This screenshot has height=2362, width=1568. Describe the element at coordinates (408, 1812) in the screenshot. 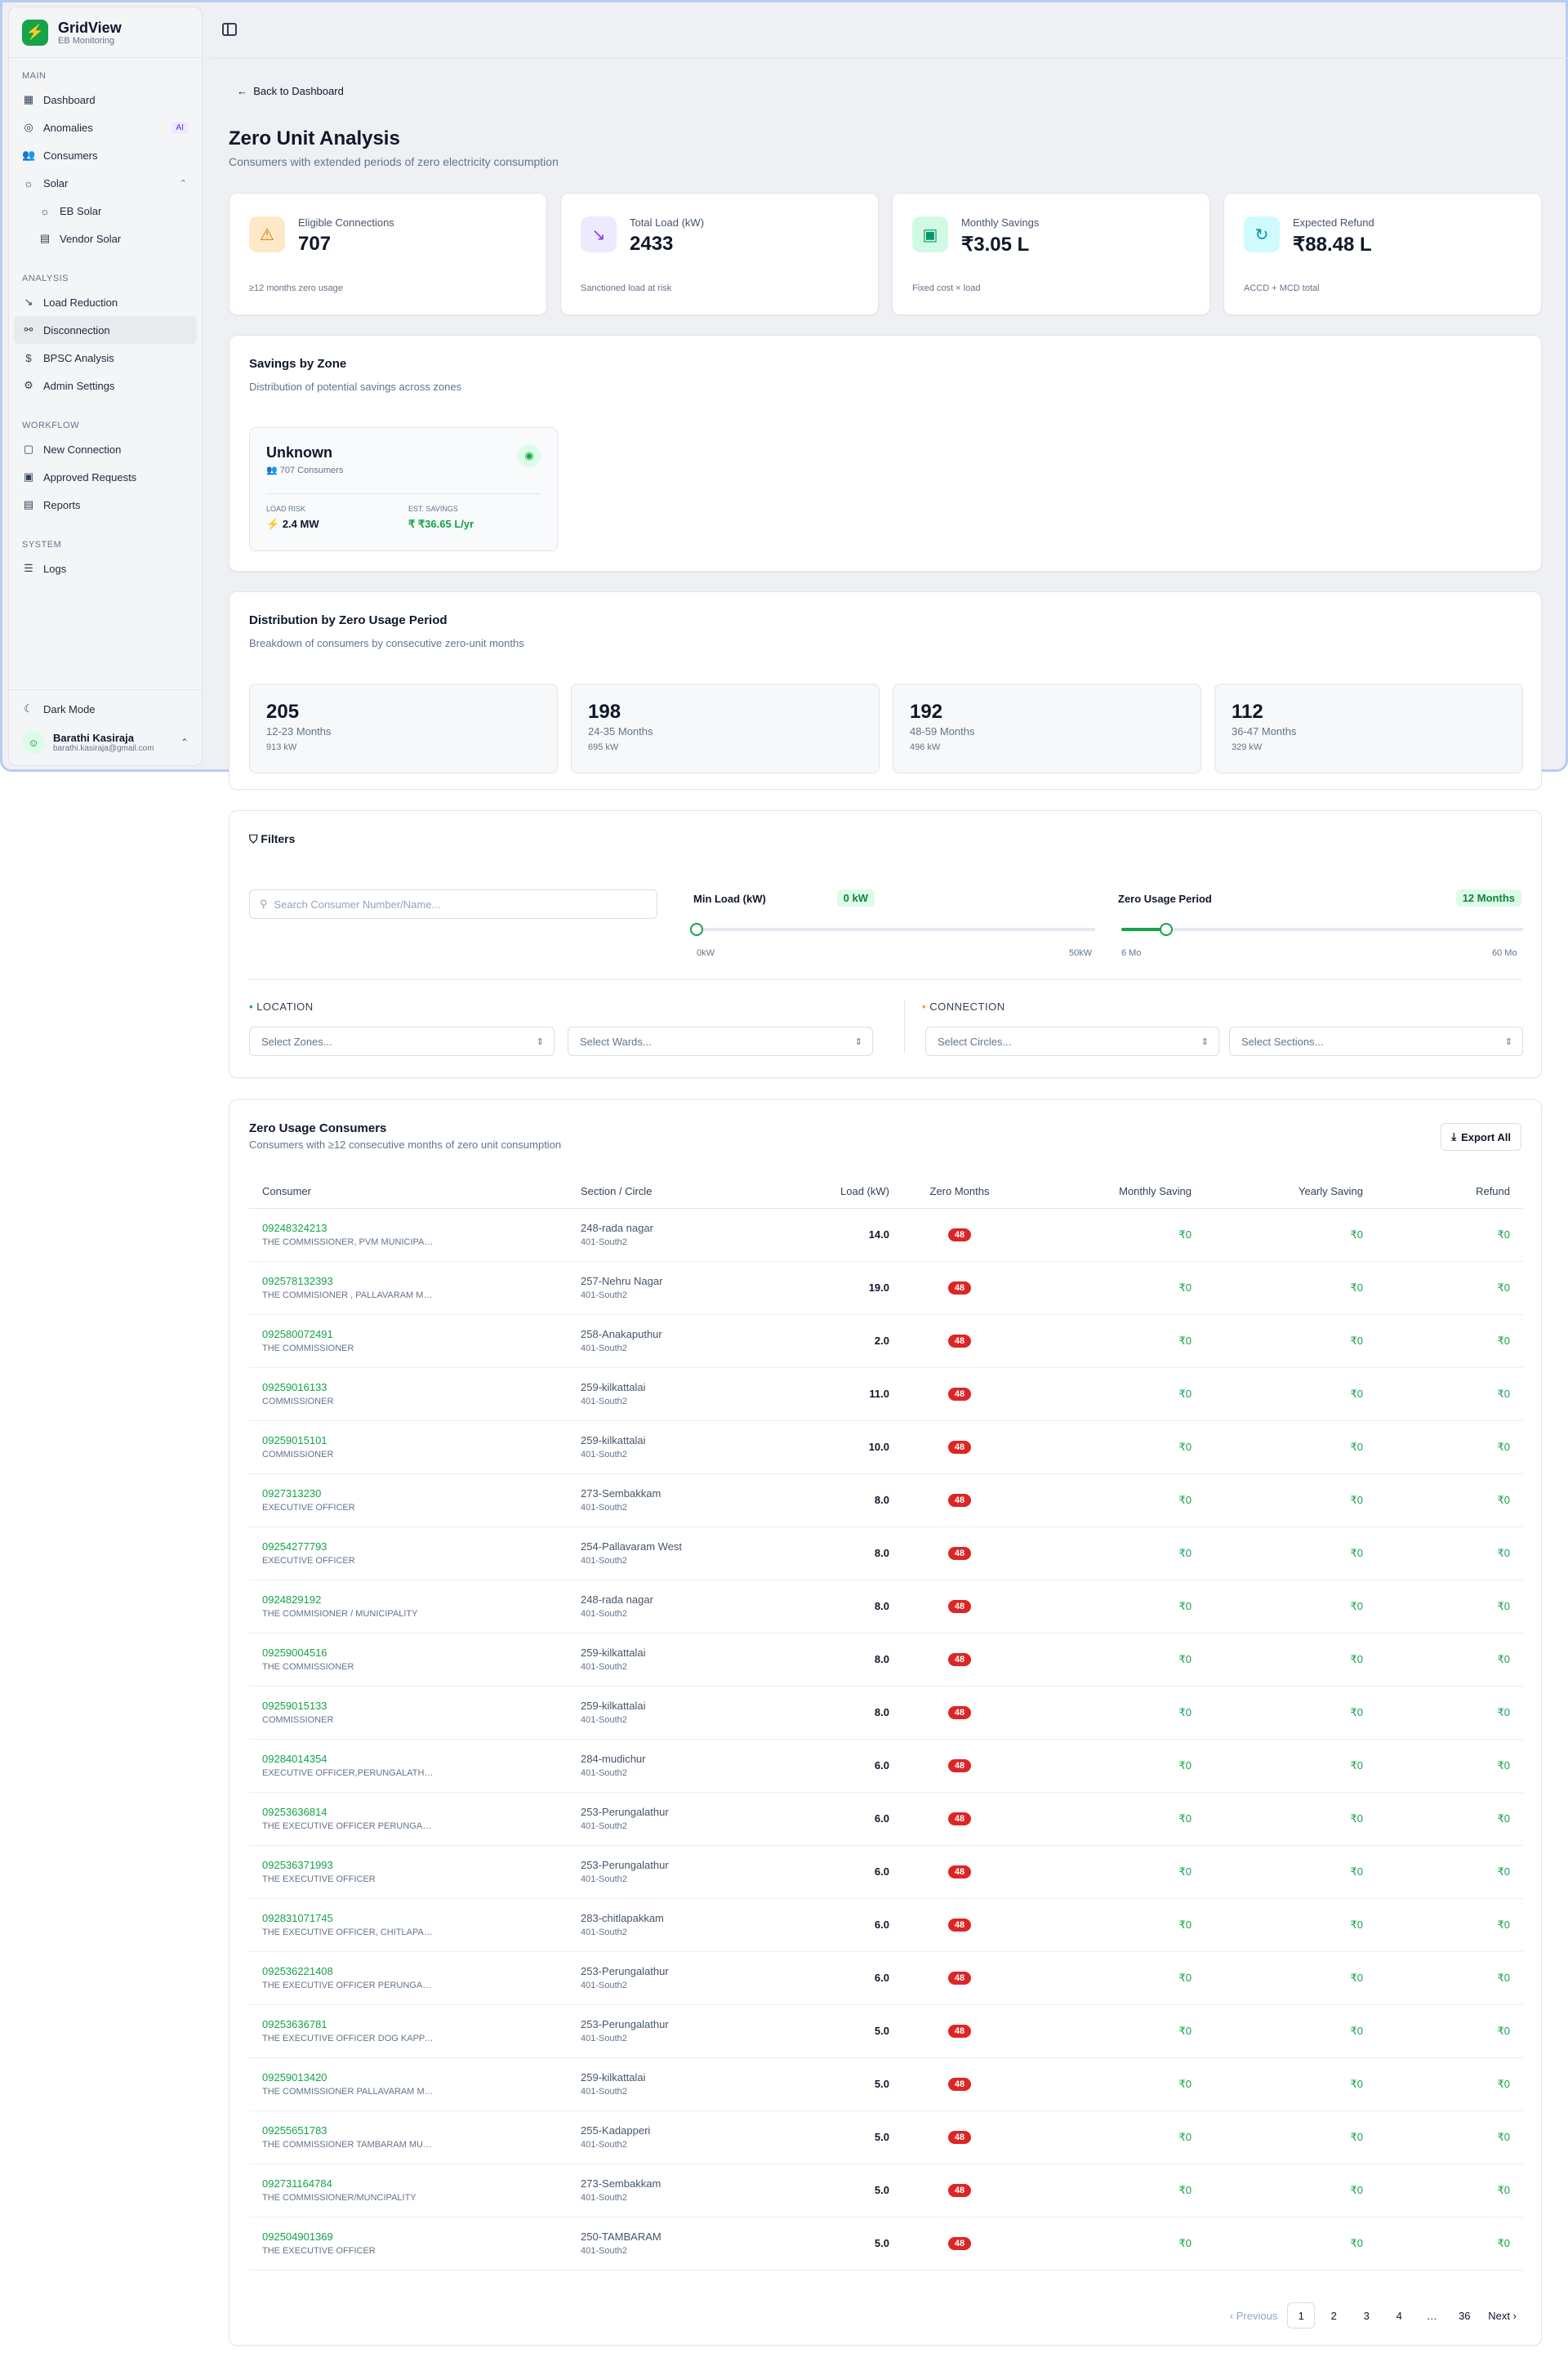

I see `consumer-number-link: 09253636814` at that location.